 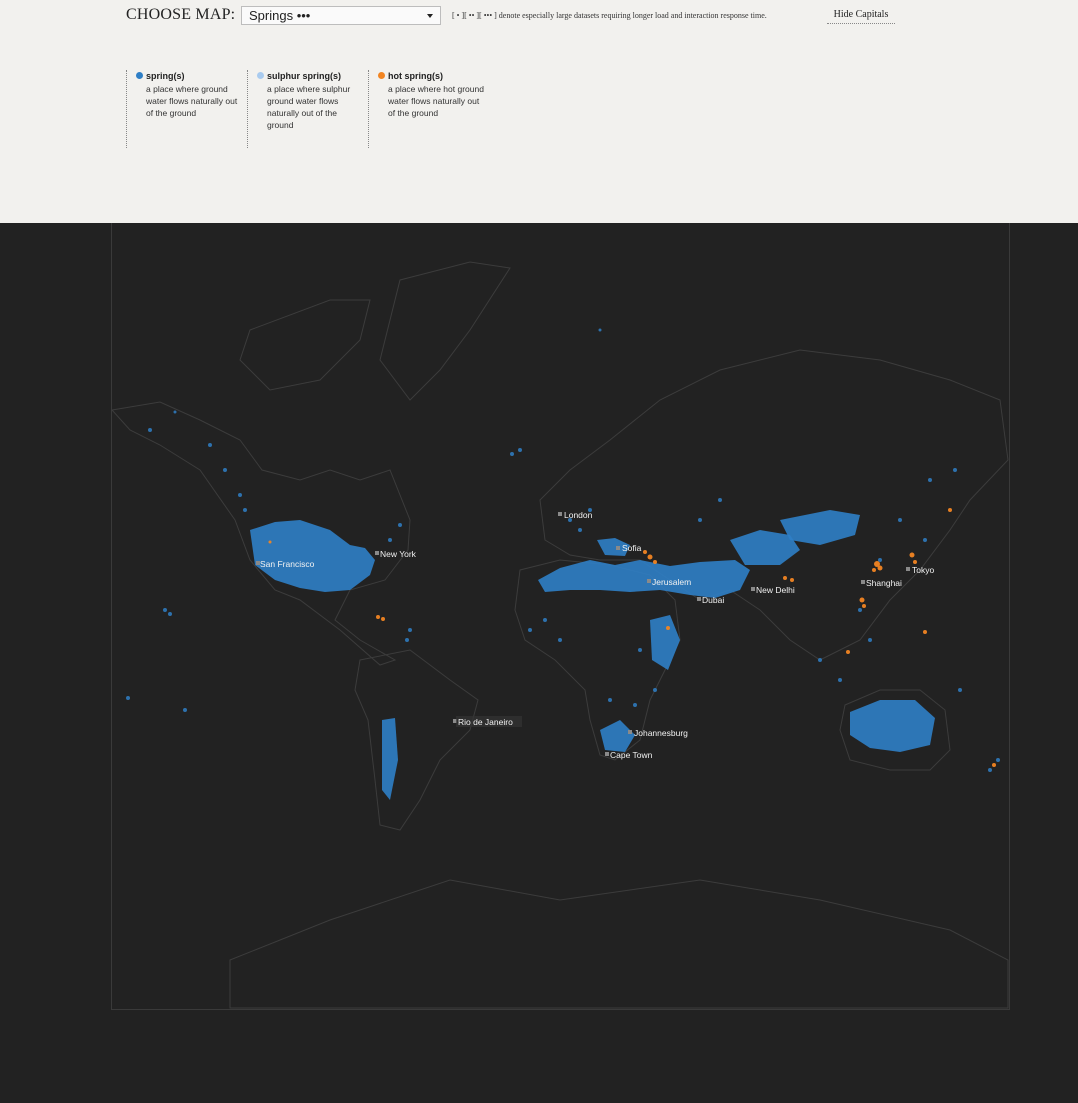 I want to click on city-label-san-francisco: San Francisco, so click(x=287, y=564).